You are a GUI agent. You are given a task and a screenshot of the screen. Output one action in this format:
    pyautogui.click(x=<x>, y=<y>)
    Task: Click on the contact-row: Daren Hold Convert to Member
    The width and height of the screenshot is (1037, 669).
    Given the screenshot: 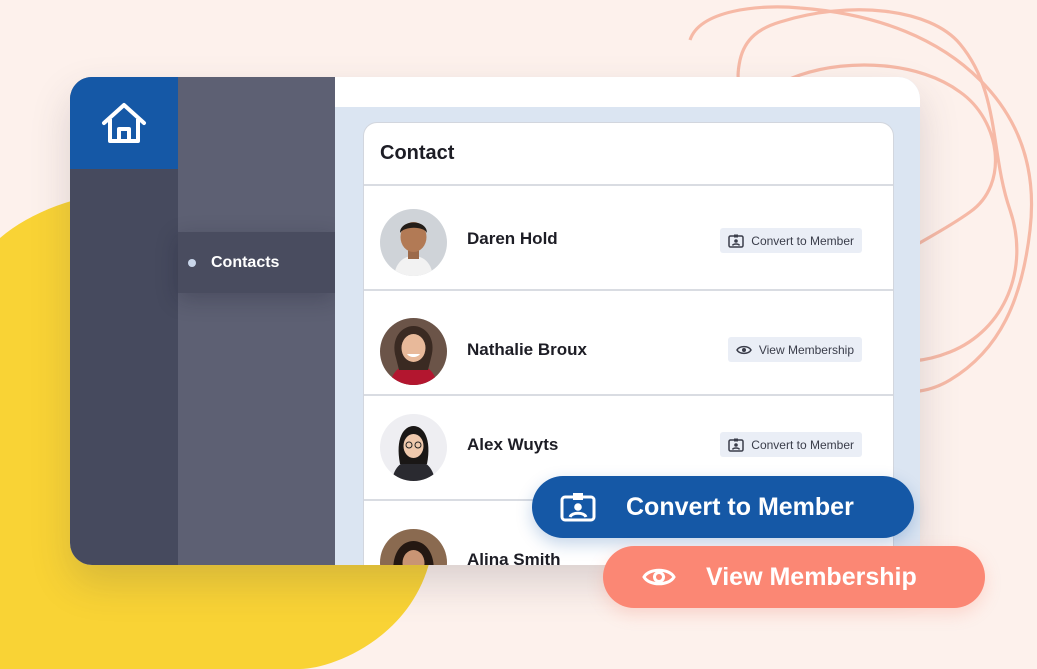 What is the action you would take?
    pyautogui.click(x=628, y=238)
    